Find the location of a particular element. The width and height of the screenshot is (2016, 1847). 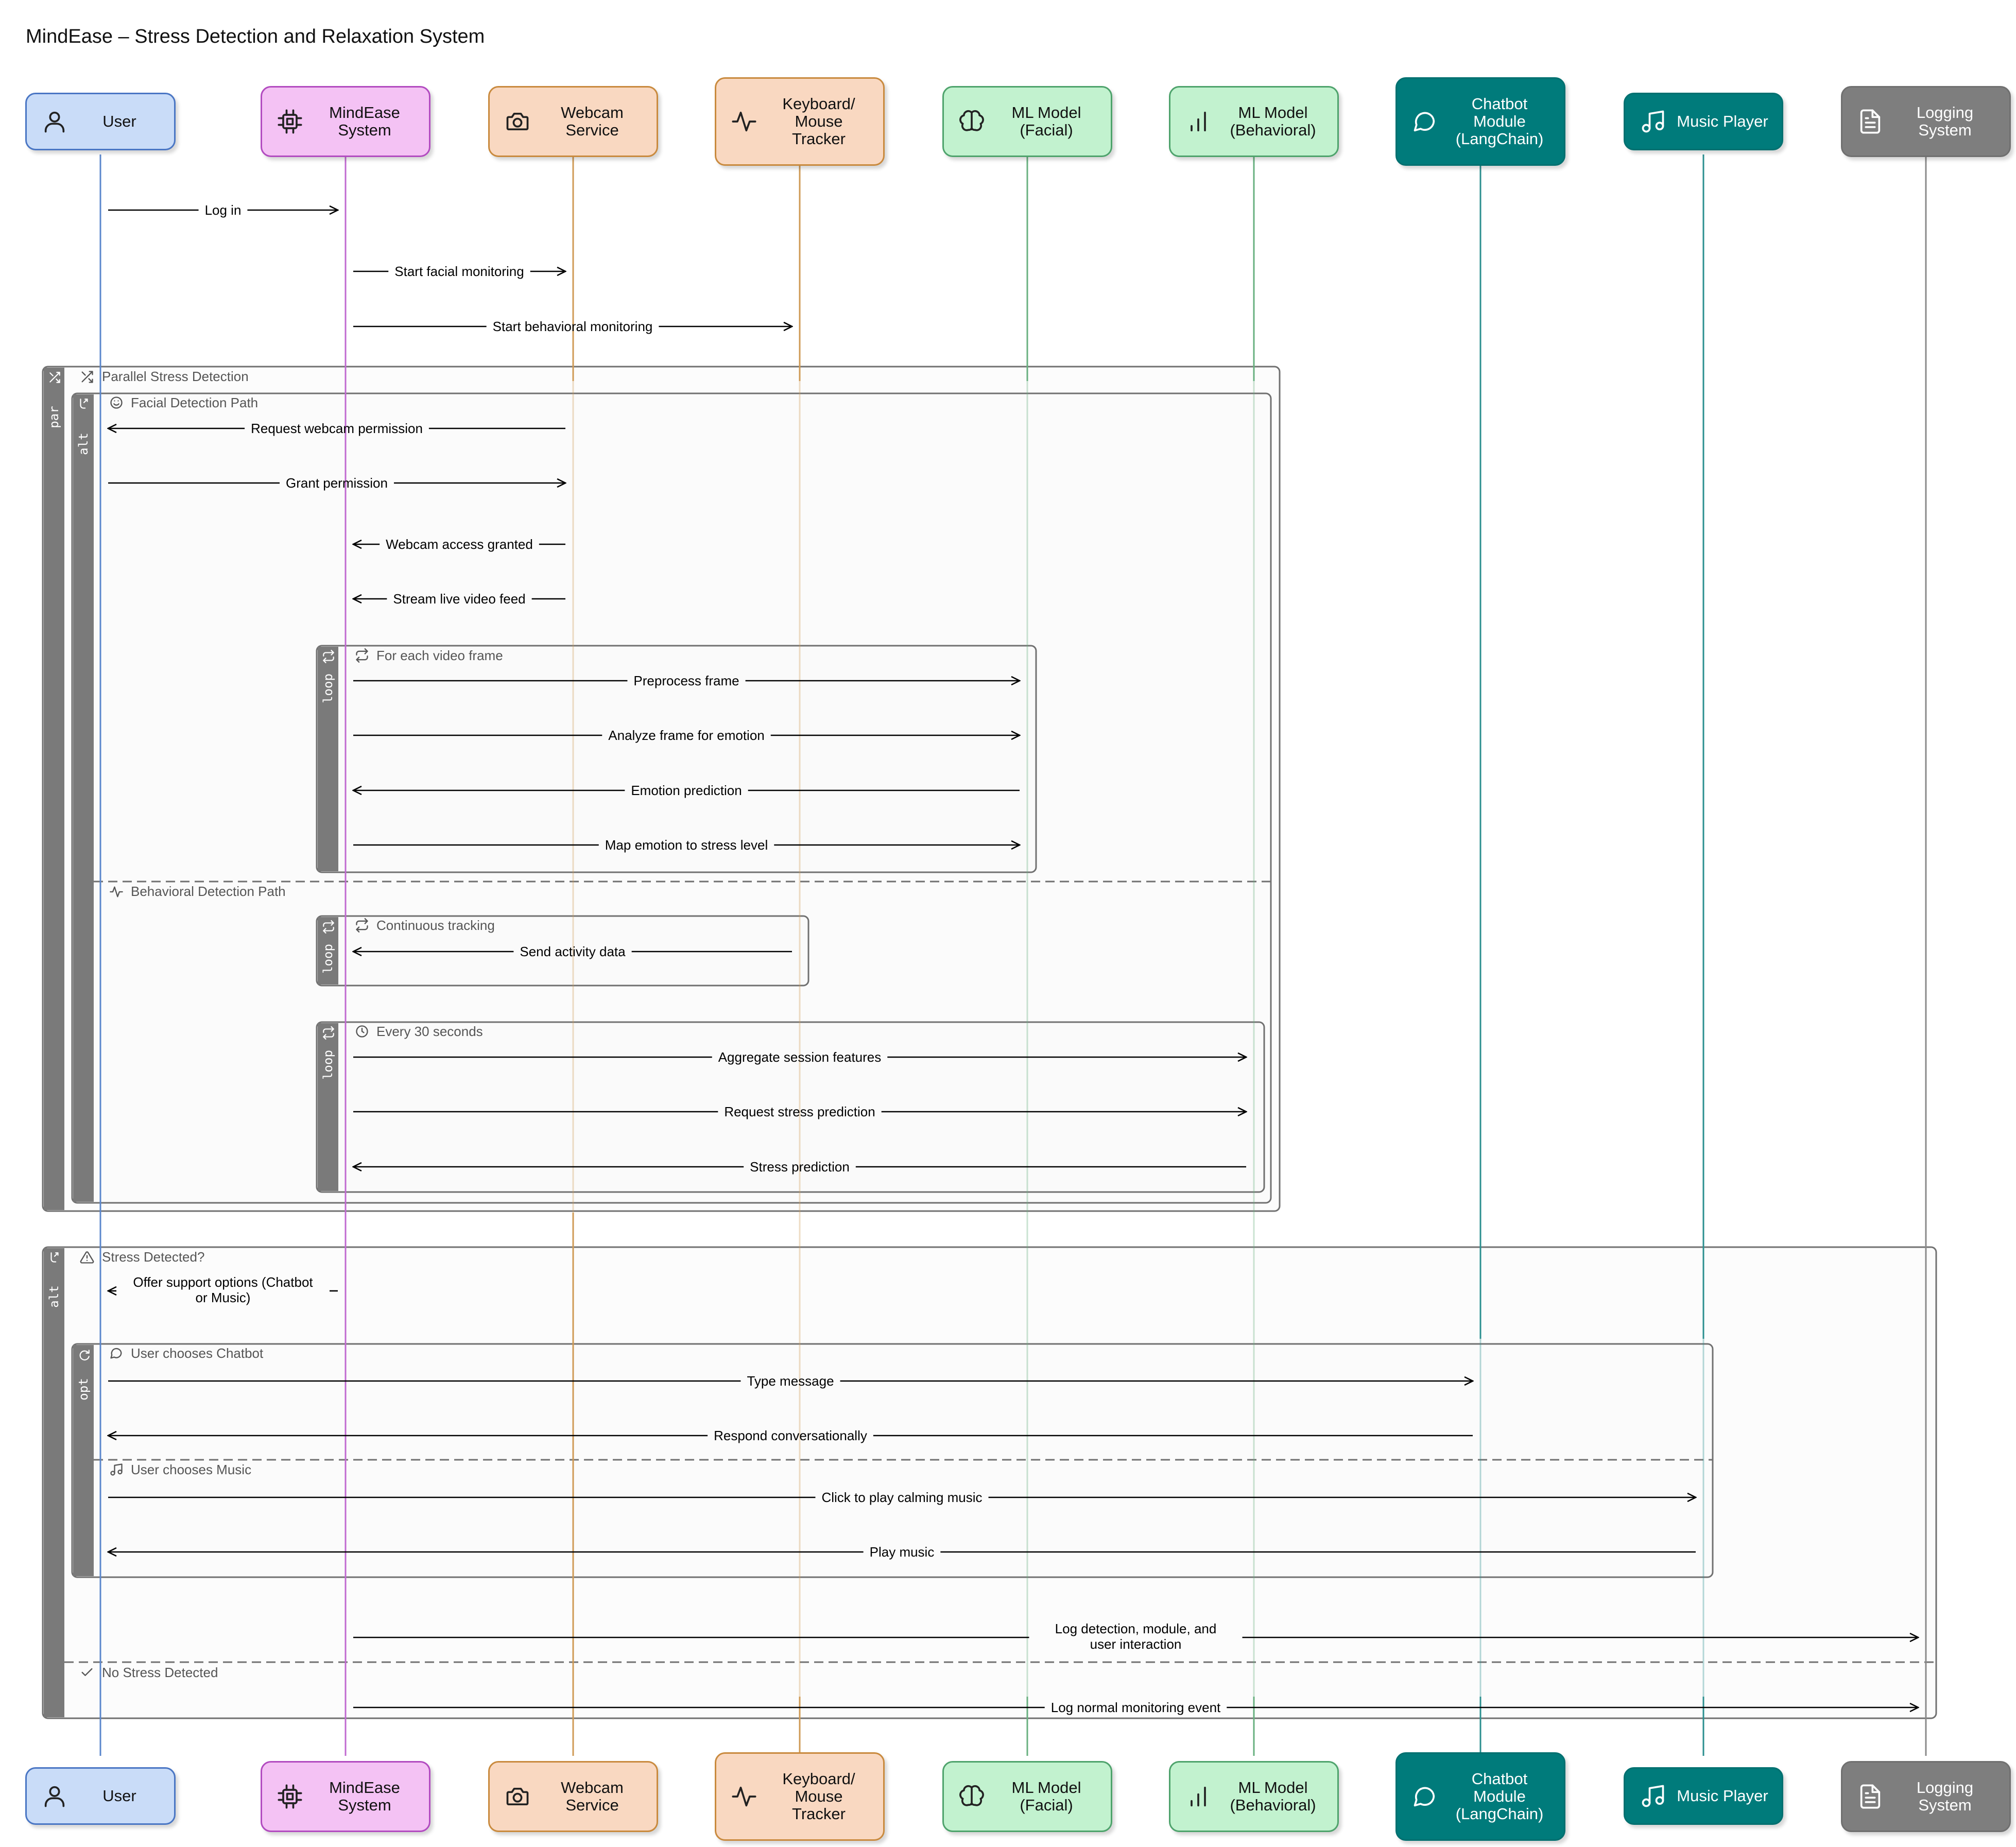

fragment-else-condition: Behavioral Detection Path is located at coordinates (209, 891).